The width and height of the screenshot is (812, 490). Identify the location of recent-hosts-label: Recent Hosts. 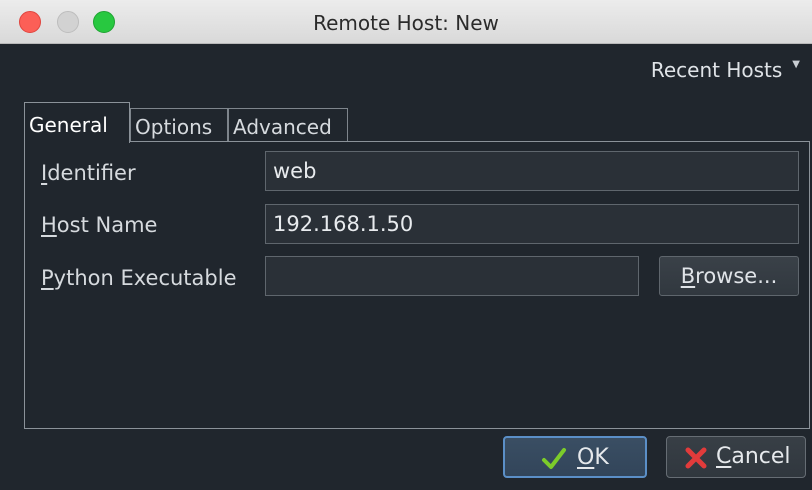
(716, 70).